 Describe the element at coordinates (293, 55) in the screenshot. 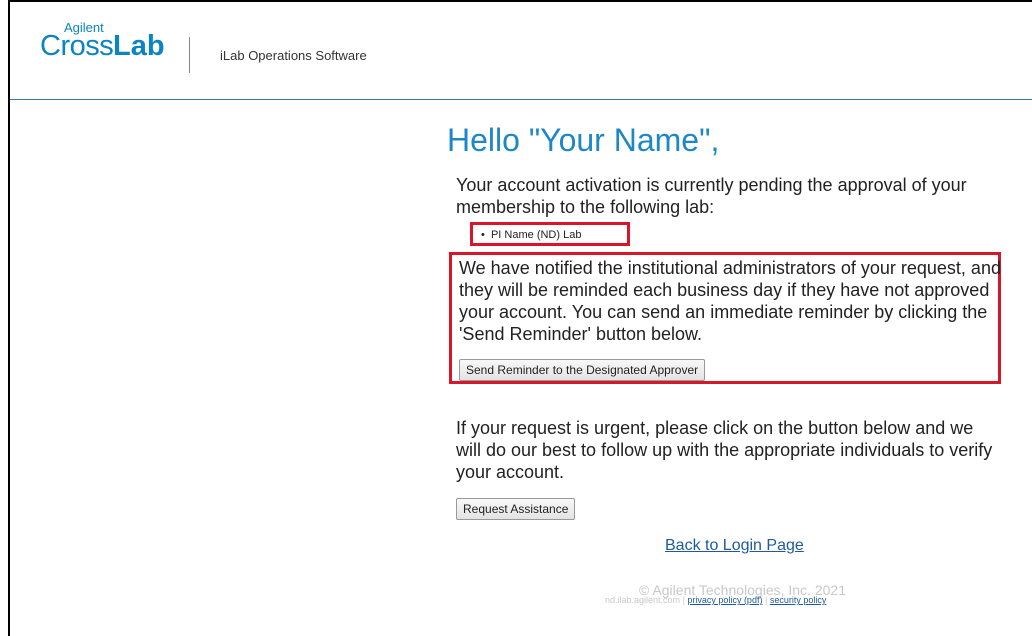

I see `product-name: iLab Operations Software` at that location.